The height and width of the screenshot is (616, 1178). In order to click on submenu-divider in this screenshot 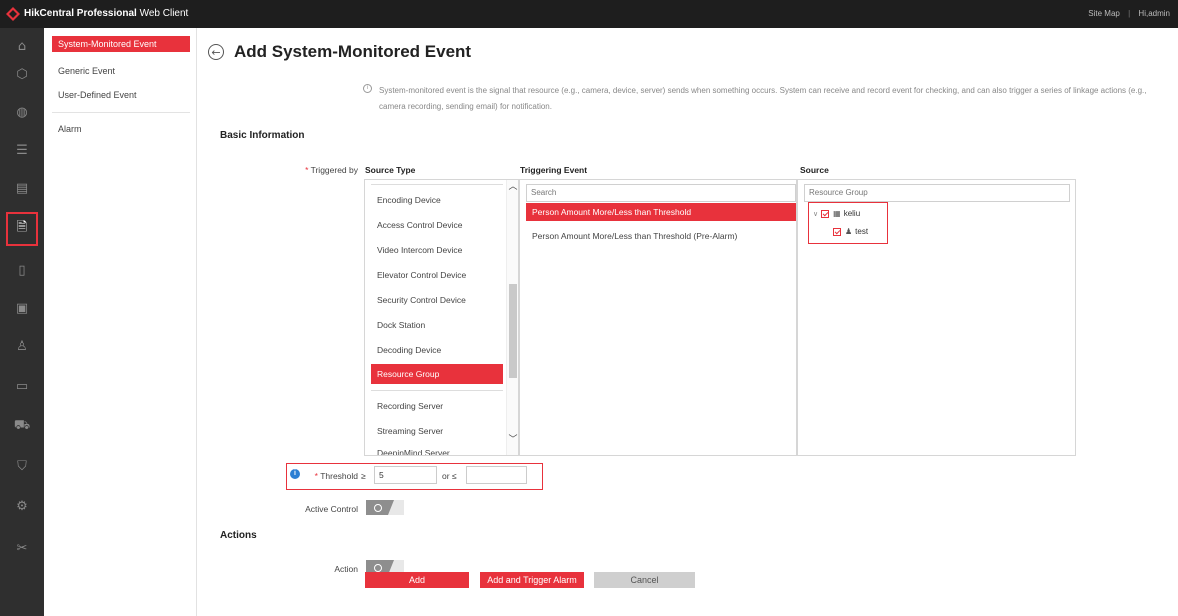, I will do `click(121, 112)`.